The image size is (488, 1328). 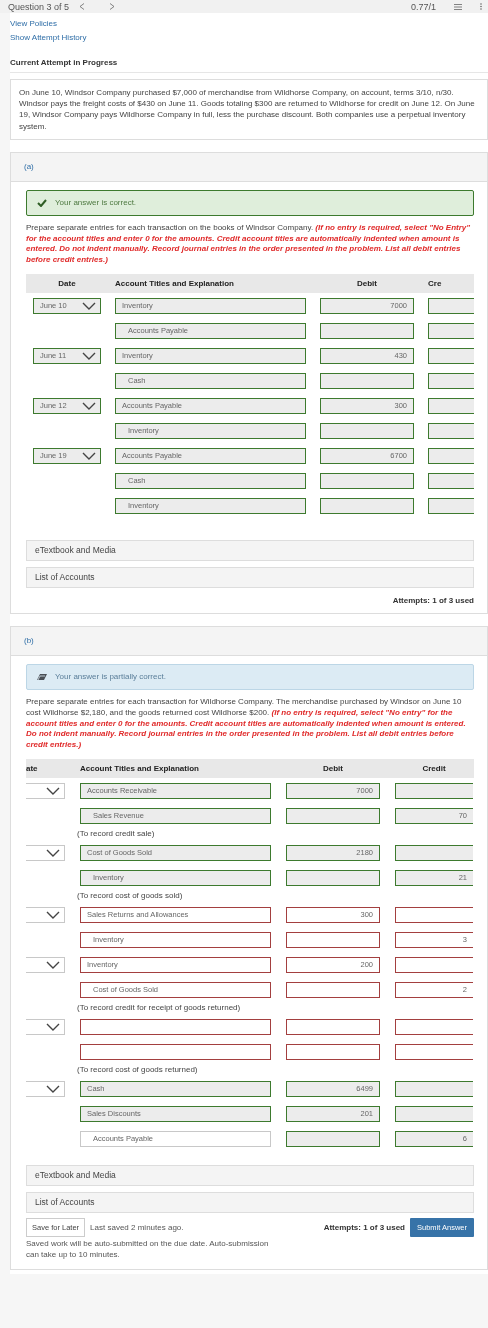 What do you see at coordinates (39, 6) in the screenshot?
I see `question-title: Question 3 of 5` at bounding box center [39, 6].